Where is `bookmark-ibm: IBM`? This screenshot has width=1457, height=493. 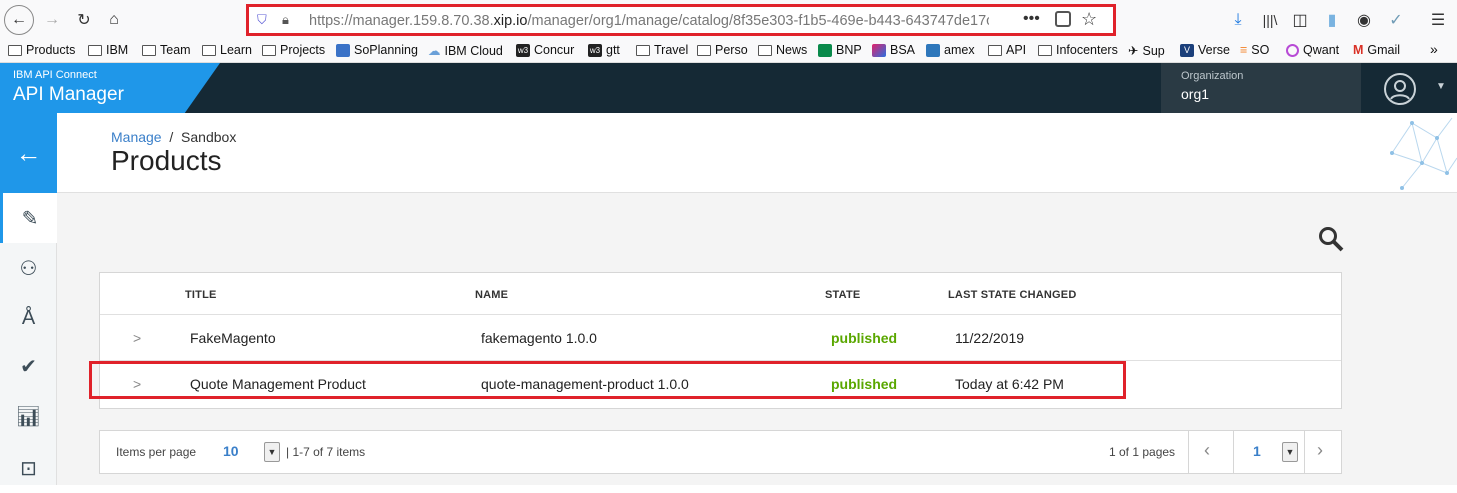
bookmark-ibm: IBM is located at coordinates (108, 50).